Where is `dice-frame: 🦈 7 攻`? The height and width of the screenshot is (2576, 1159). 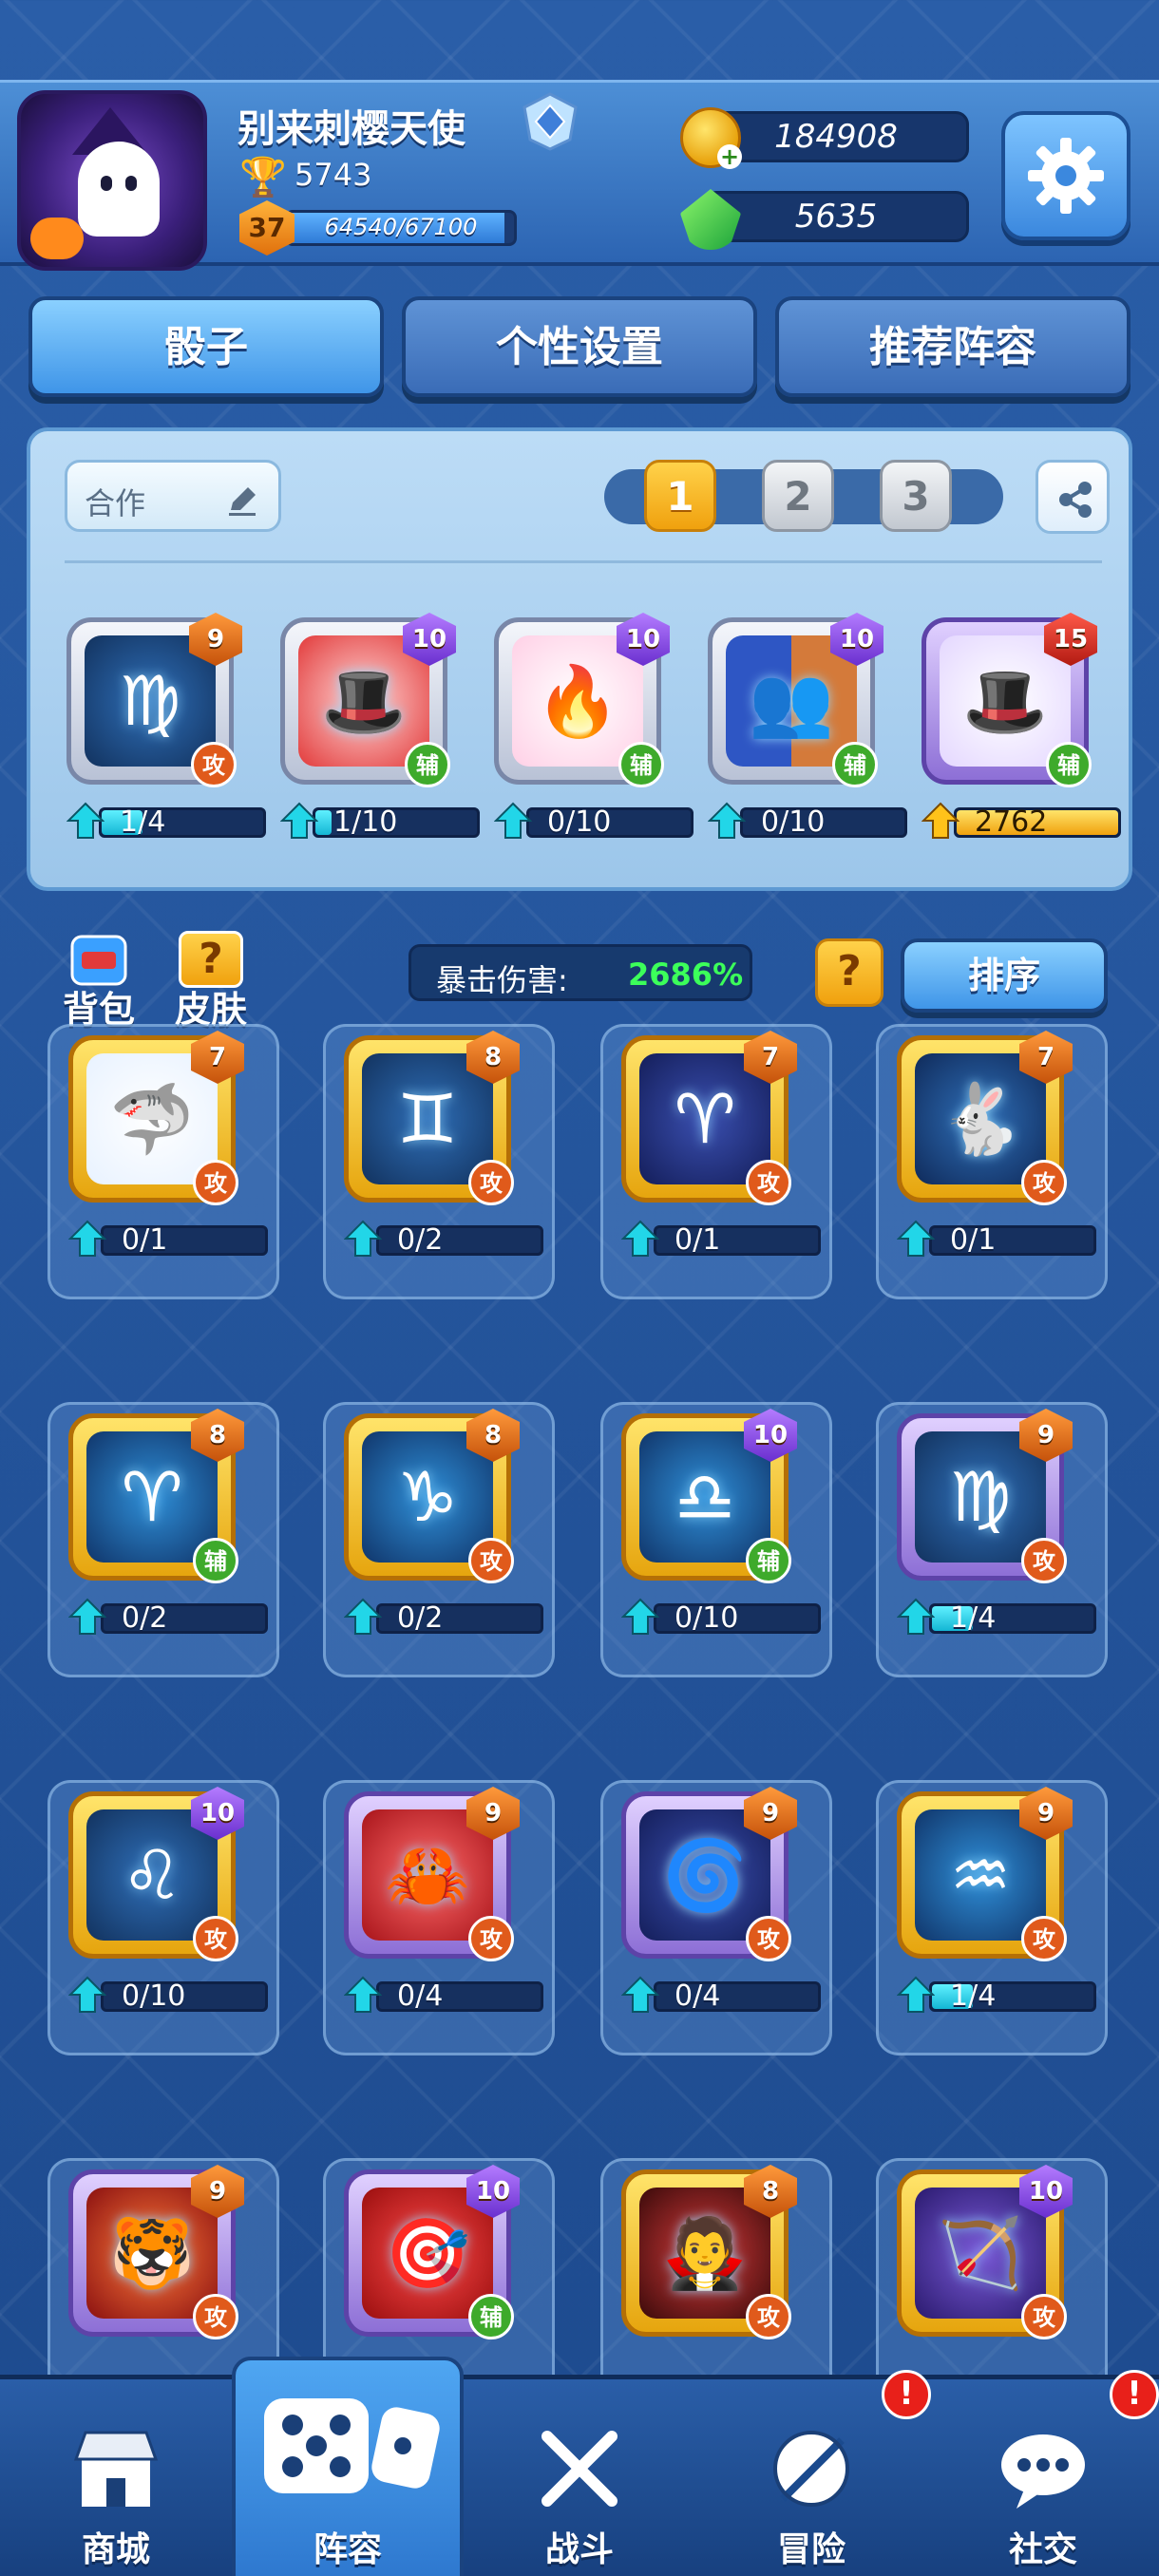 dice-frame: 🦈 7 攻 is located at coordinates (156, 1118).